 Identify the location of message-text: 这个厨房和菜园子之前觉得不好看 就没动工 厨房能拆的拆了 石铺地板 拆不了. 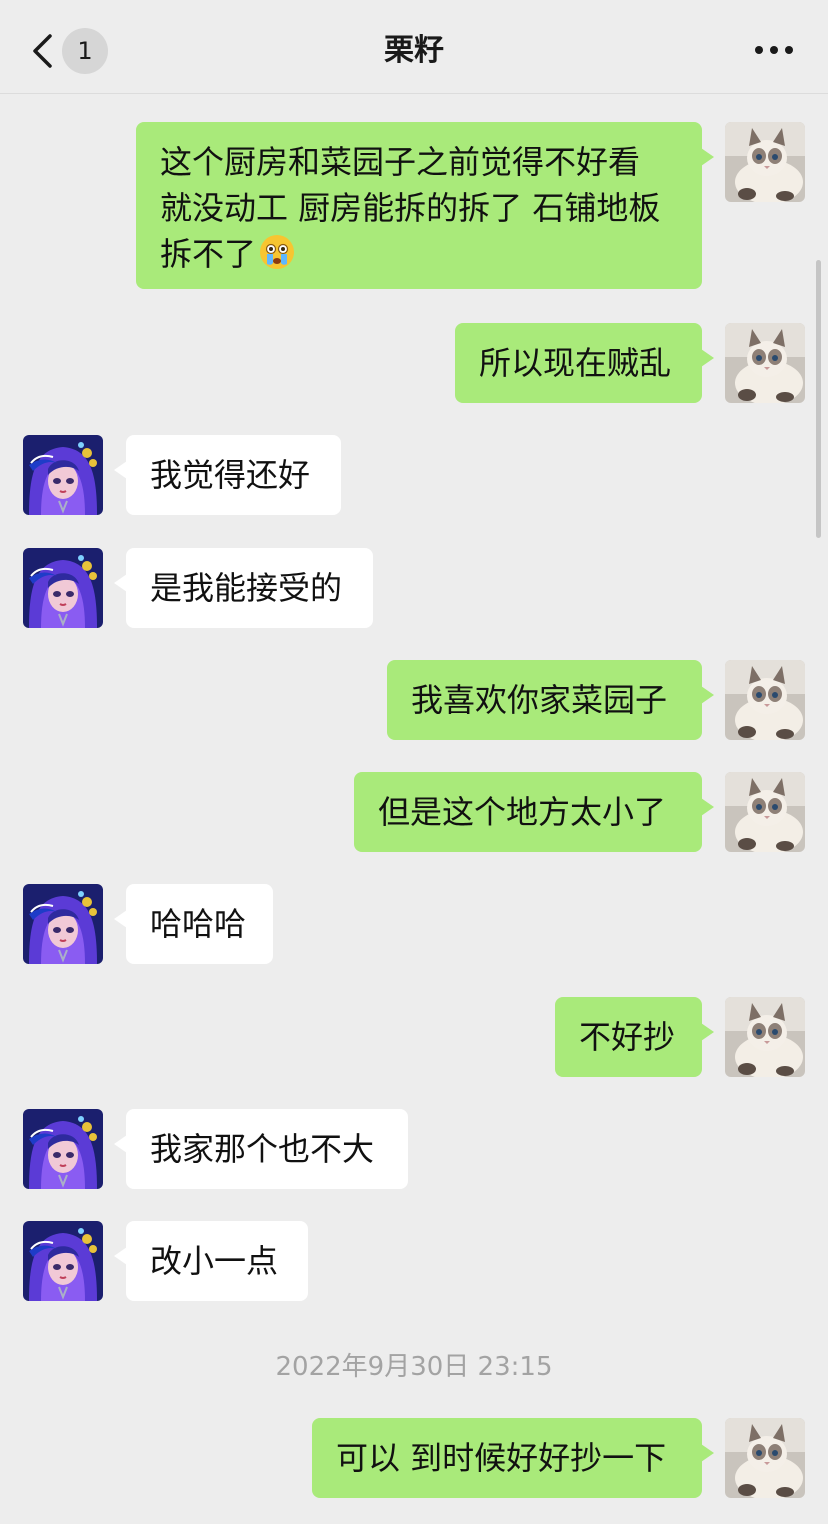
(410, 208).